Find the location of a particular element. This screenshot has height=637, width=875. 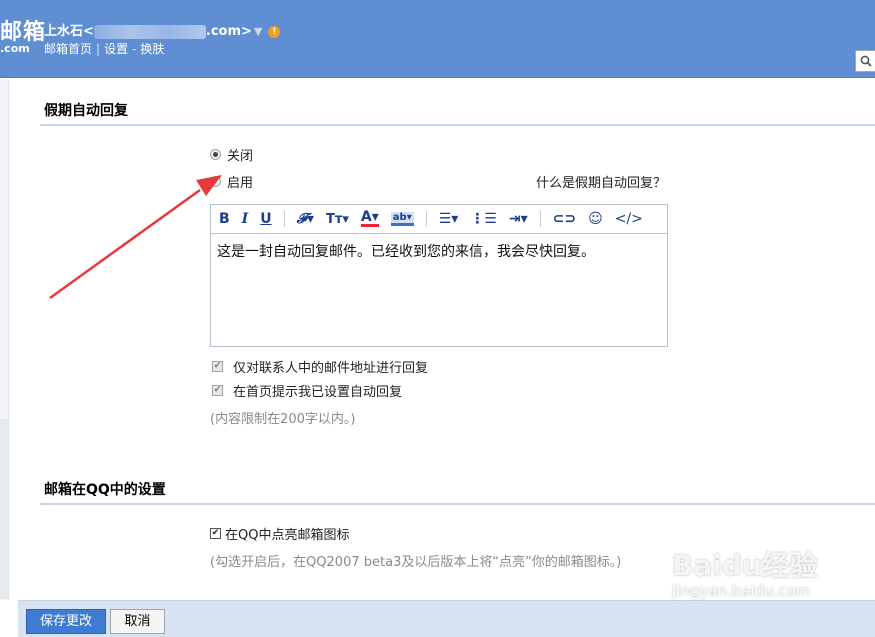

radio-on-label: 启用 is located at coordinates (240, 183).